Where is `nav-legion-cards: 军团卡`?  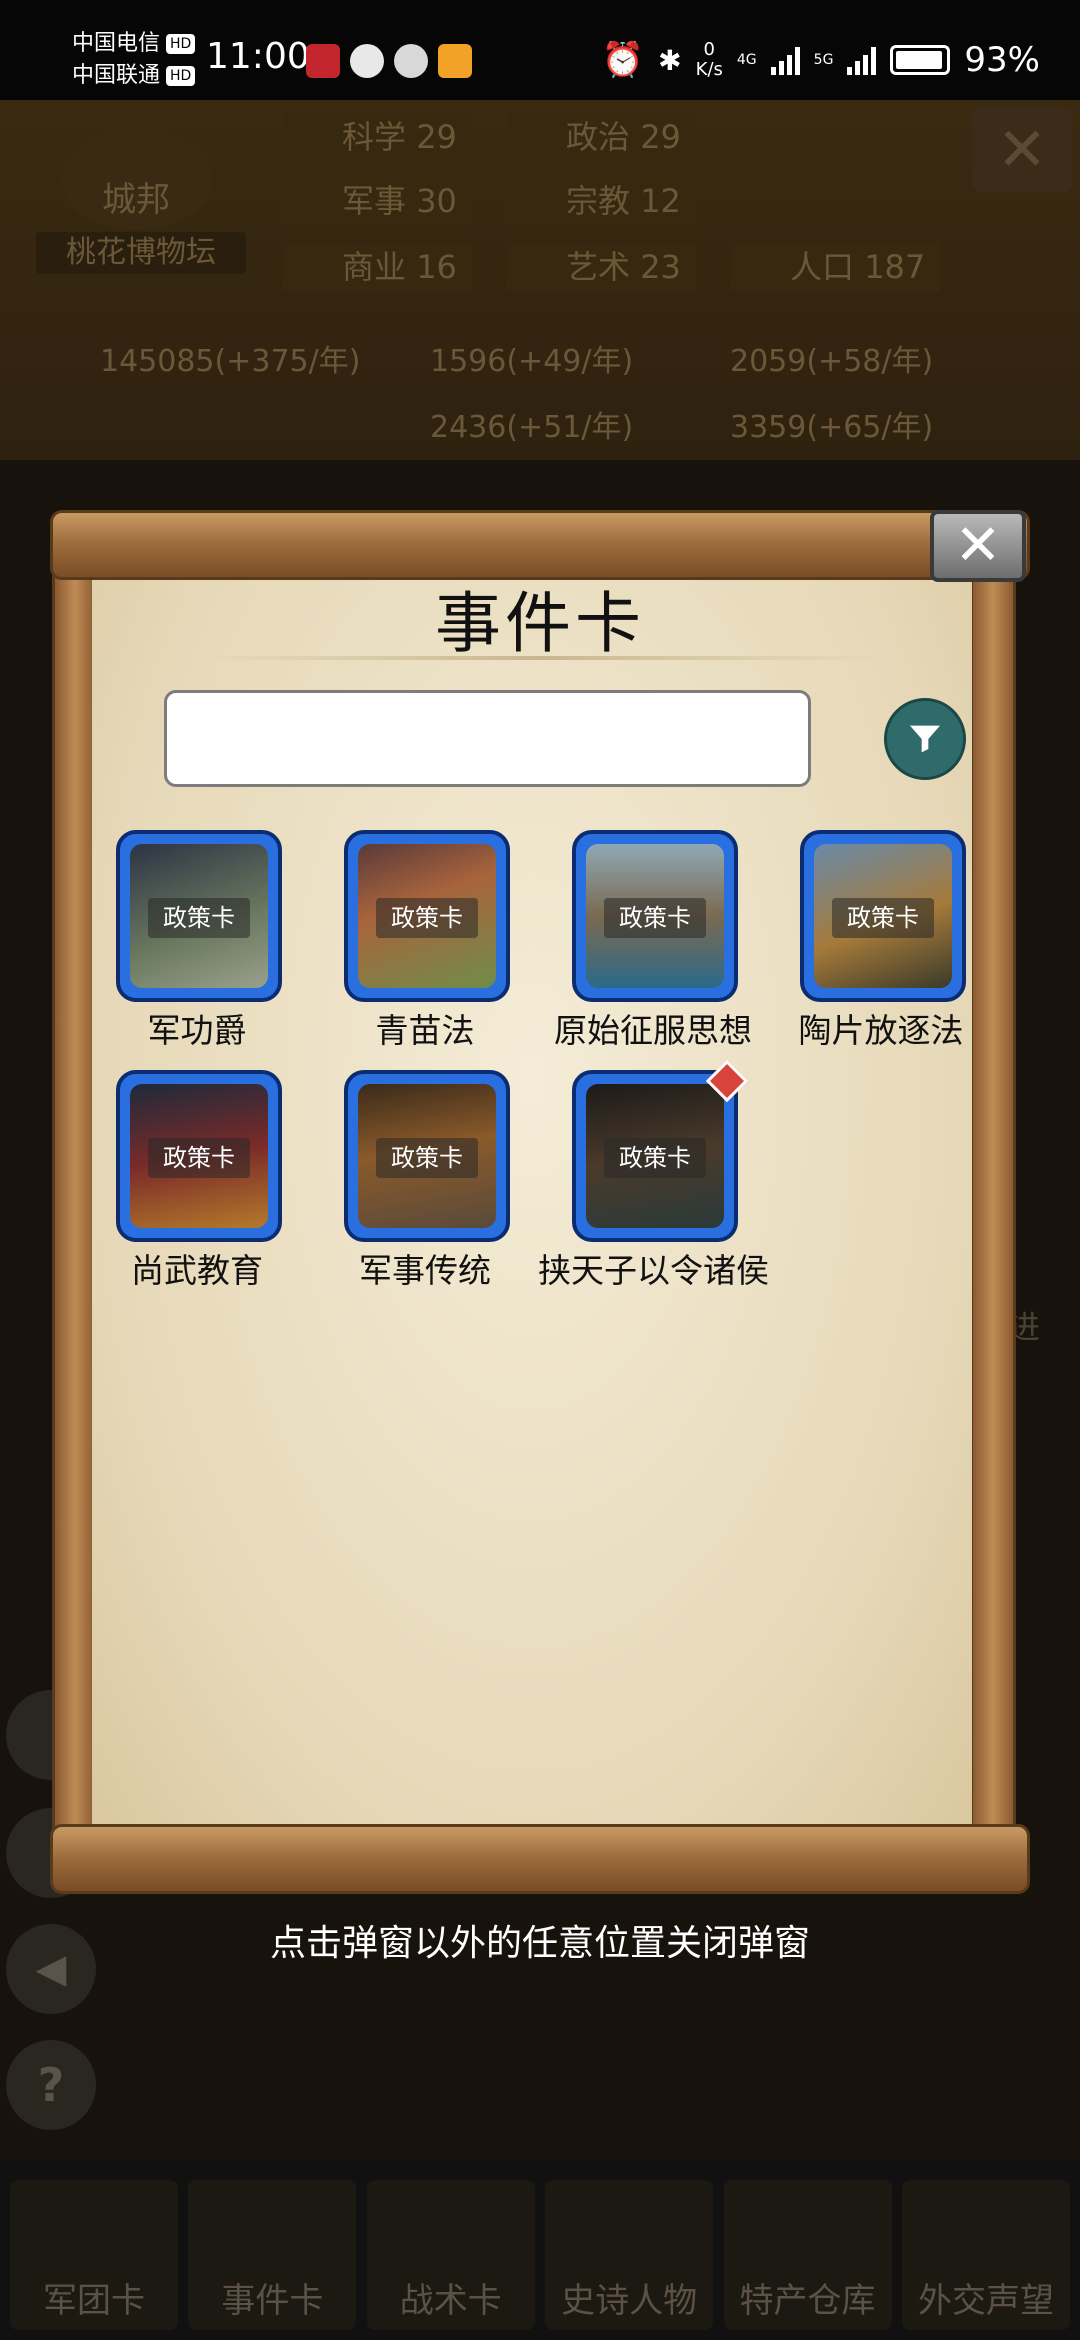
nav-legion-cards: 军团卡 is located at coordinates (94, 2255).